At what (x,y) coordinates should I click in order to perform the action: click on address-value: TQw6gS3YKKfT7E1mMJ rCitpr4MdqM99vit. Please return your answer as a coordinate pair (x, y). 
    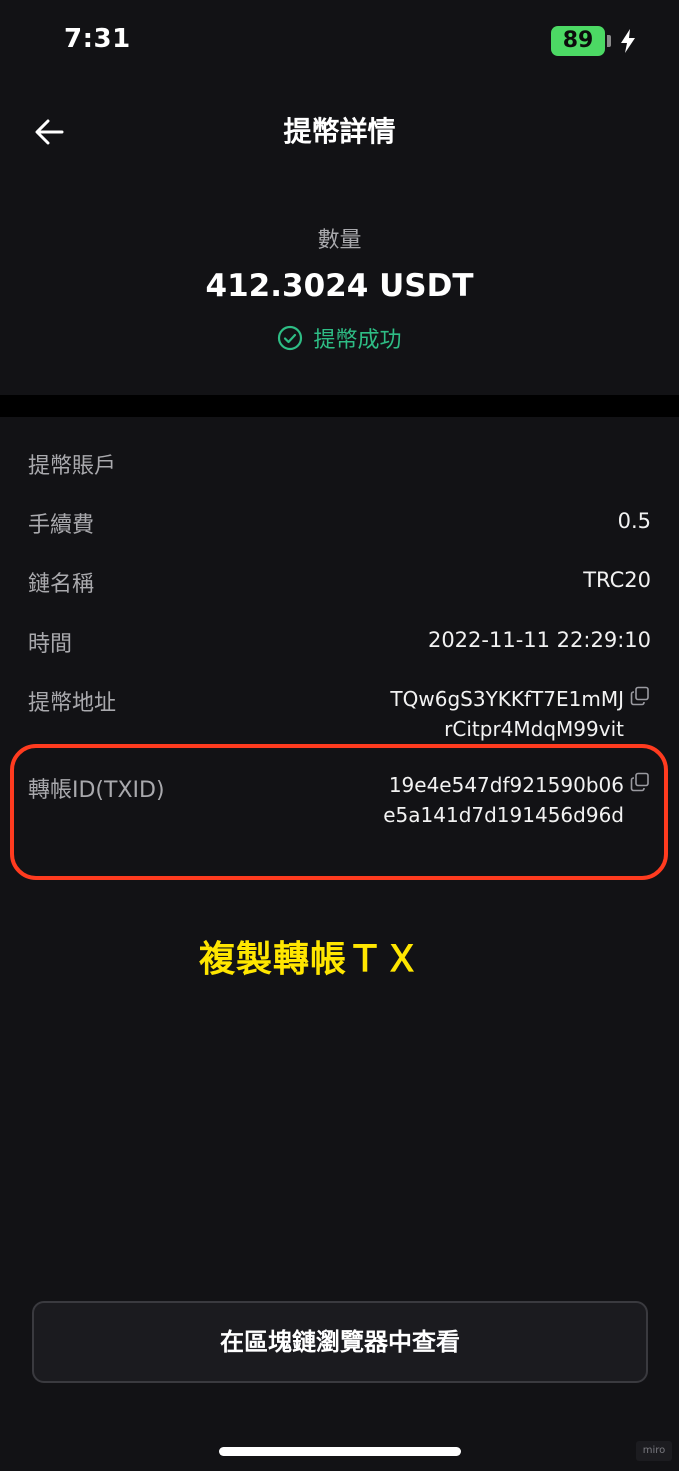
    Looking at the image, I should click on (474, 714).